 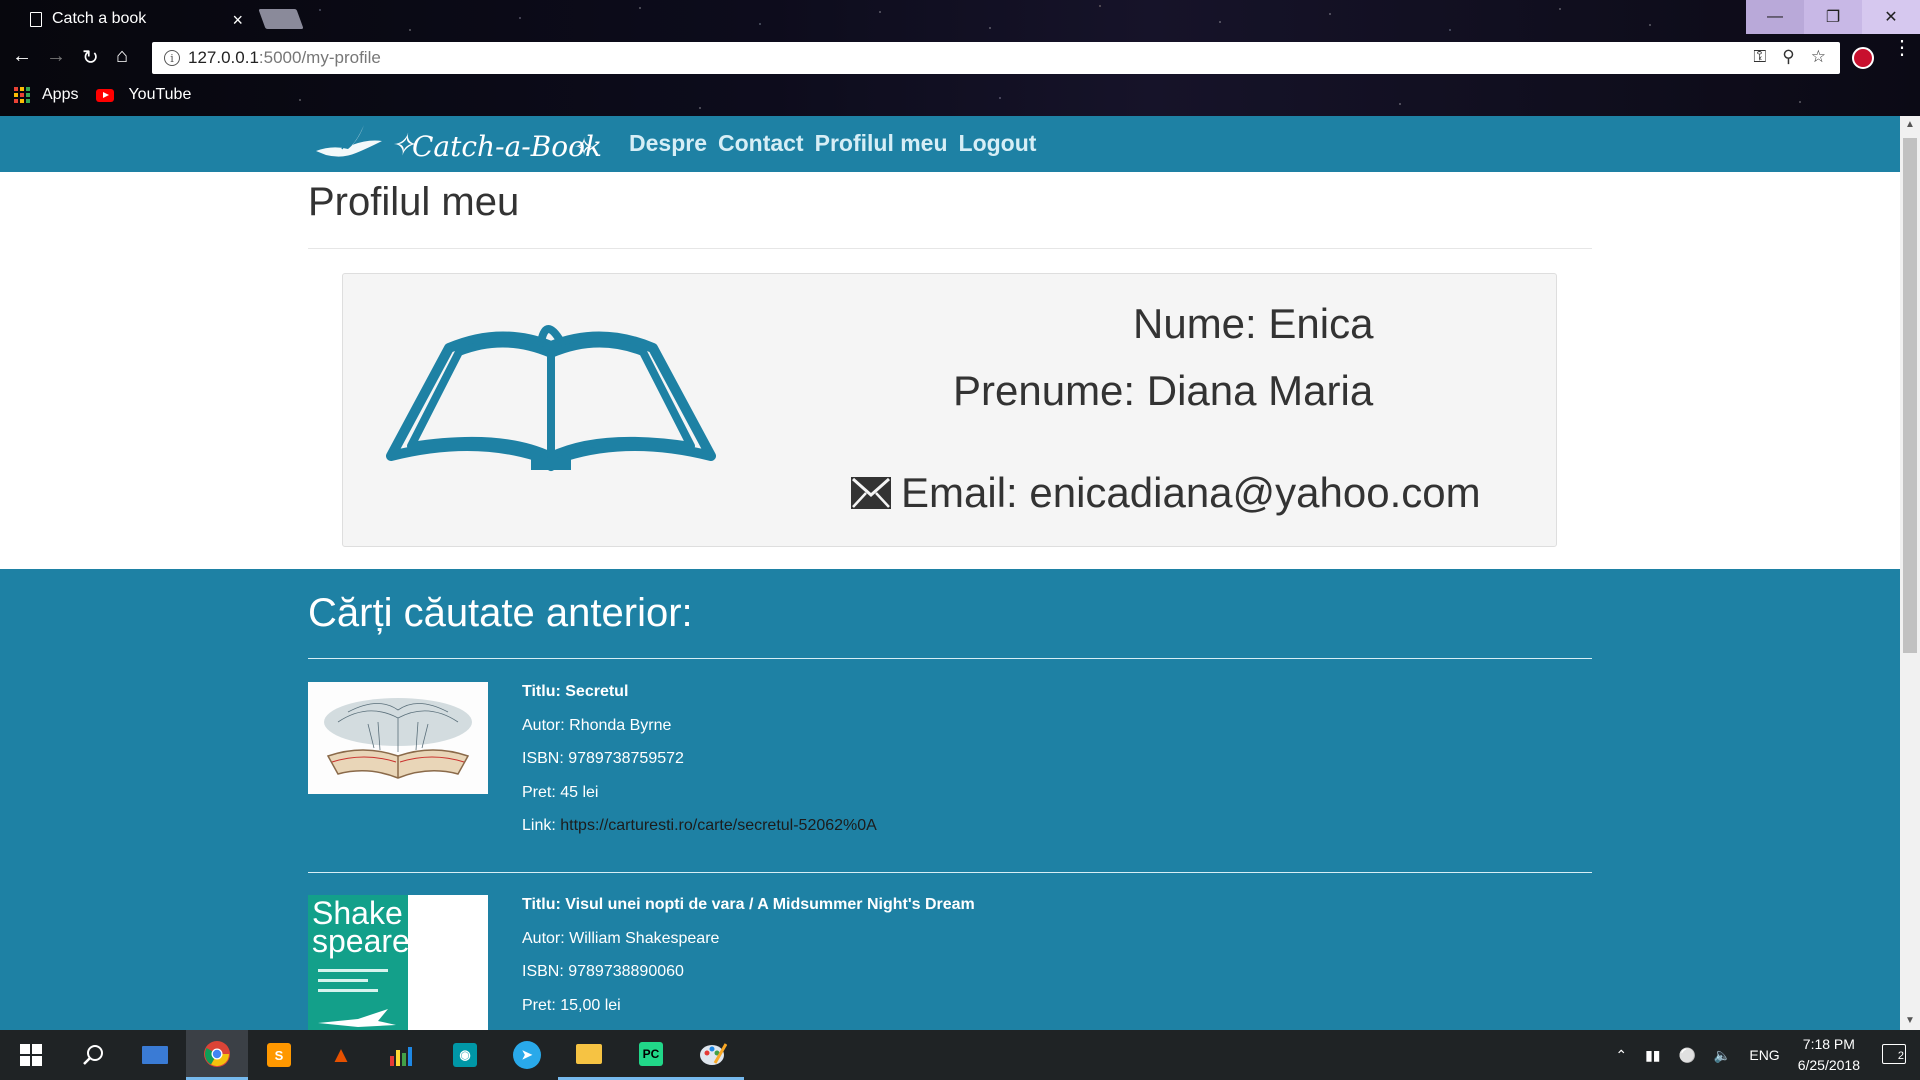 I want to click on apps-grid-icon, so click(x=22, y=95).